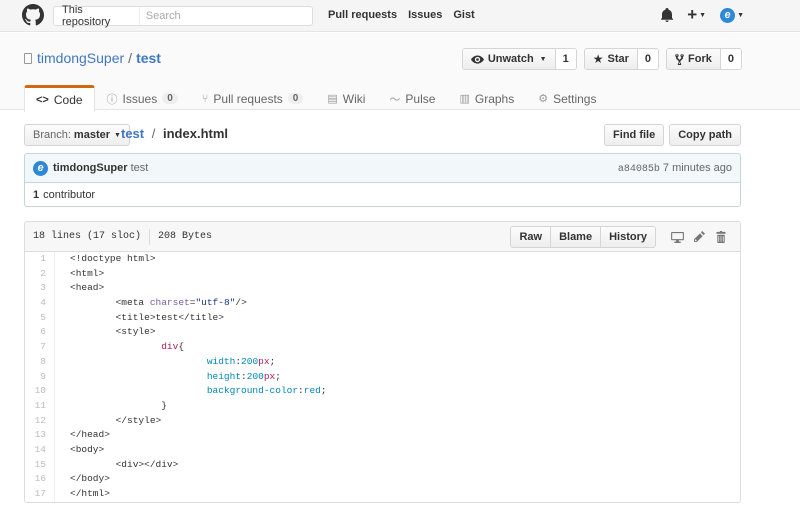  What do you see at coordinates (667, 15) in the screenshot?
I see `bell-icon` at bounding box center [667, 15].